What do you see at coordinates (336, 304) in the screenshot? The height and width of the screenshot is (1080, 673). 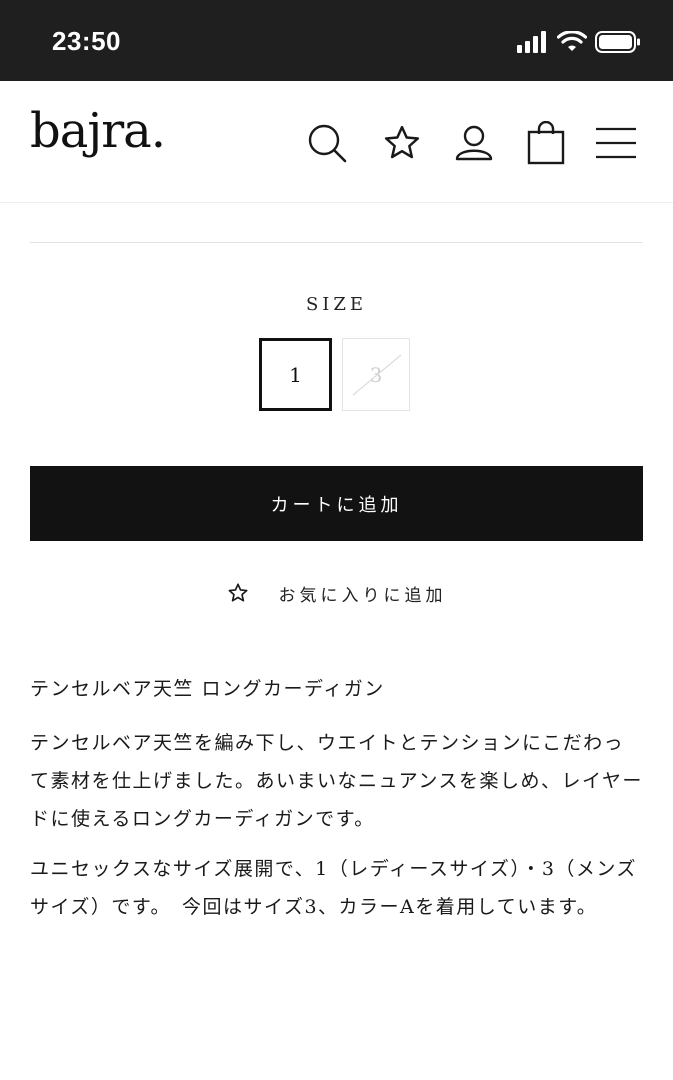 I see `size-label: SIZE` at bounding box center [336, 304].